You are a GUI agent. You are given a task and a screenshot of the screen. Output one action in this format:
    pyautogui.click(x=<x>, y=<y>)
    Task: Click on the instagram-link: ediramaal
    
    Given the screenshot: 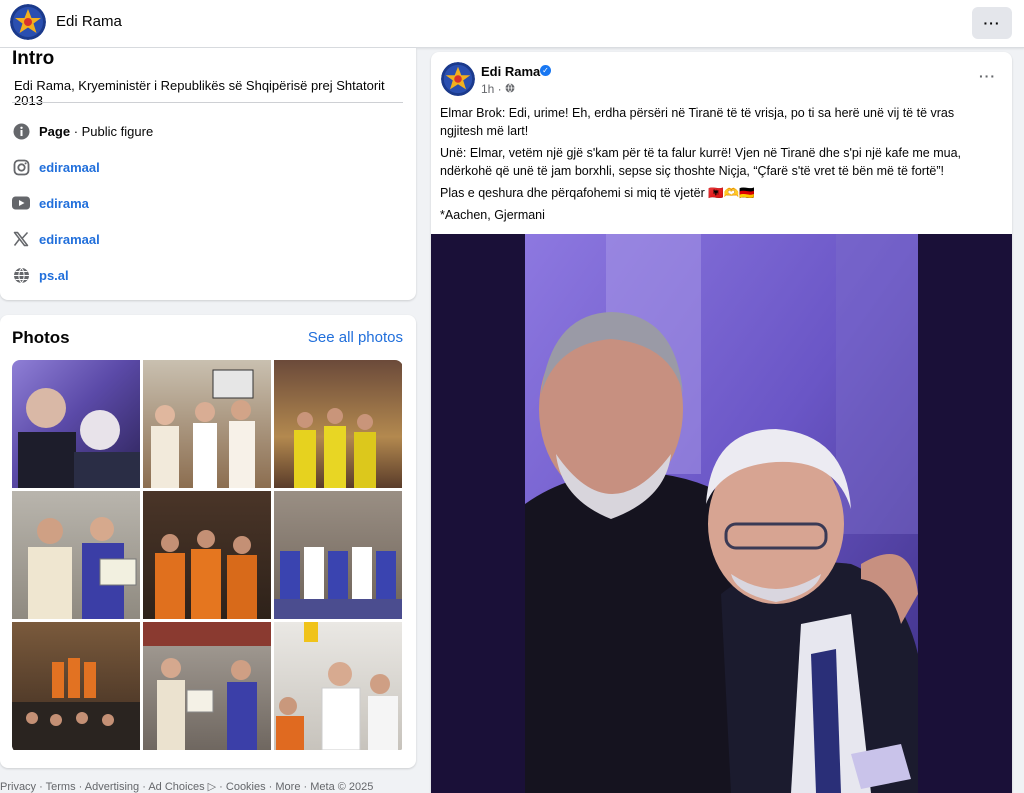 What is the action you would take?
    pyautogui.click(x=69, y=167)
    